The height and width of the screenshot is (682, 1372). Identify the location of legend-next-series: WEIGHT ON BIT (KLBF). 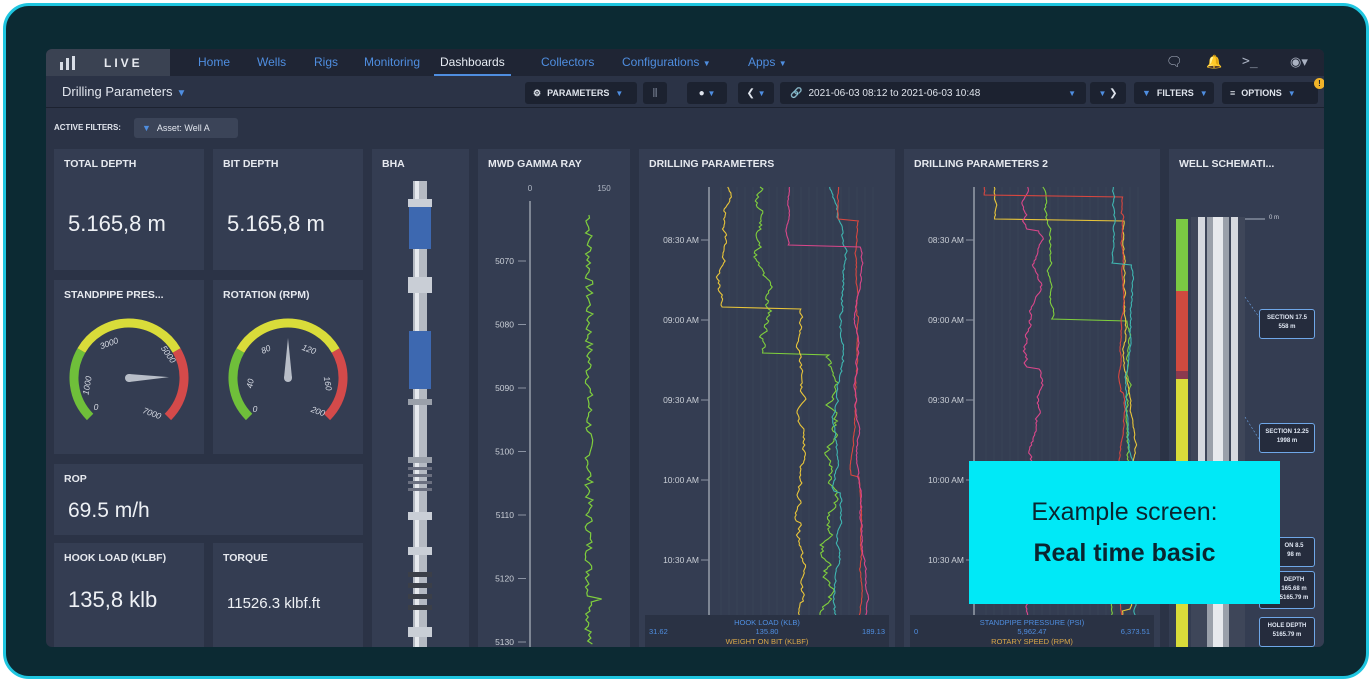
(767, 641).